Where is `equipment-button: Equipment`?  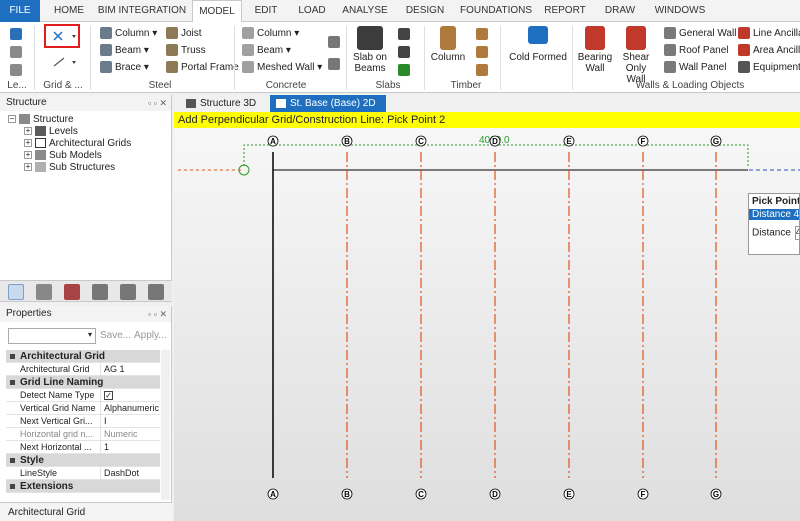
equipment-button: Equipment is located at coordinates (769, 67).